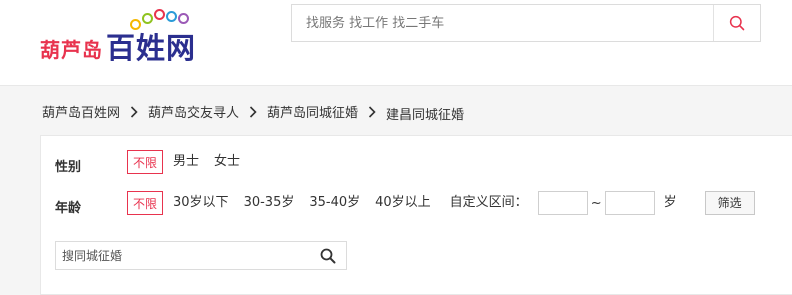  I want to click on age-option-30-35: 30-35岁, so click(269, 203).